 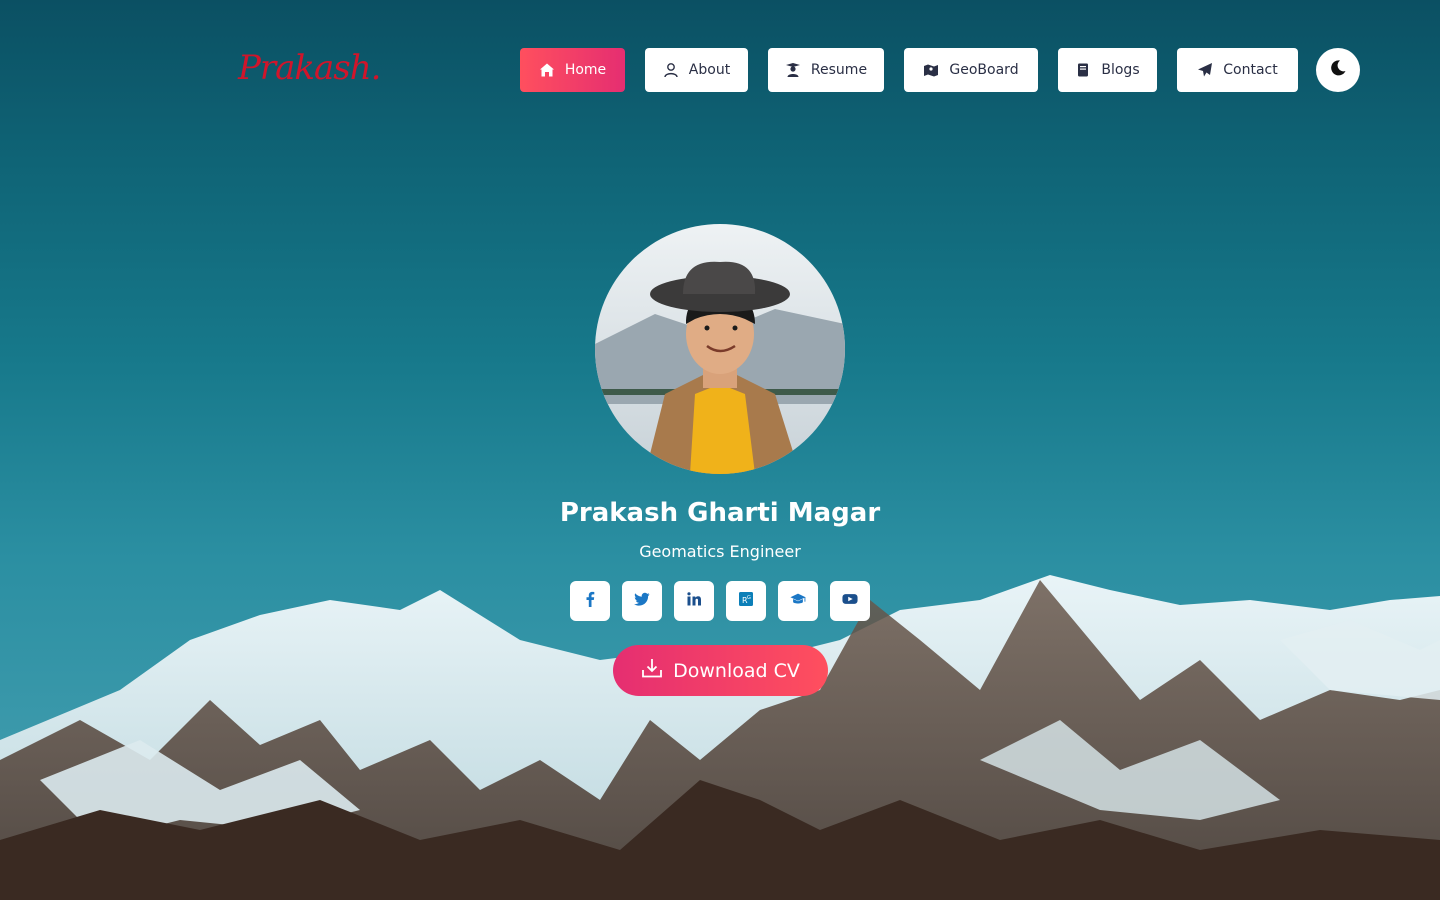 I want to click on download-icon, so click(x=652, y=670).